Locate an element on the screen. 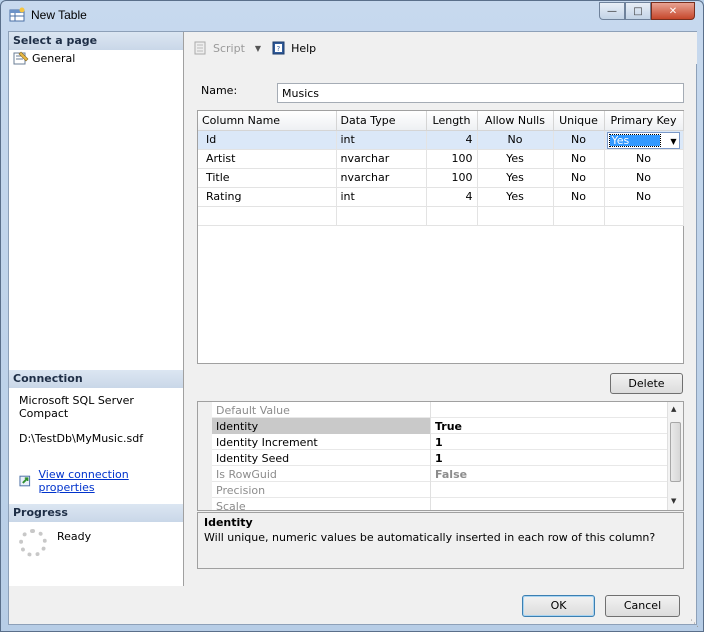  connection-link-row: View connection properties is located at coordinates (101, 481).